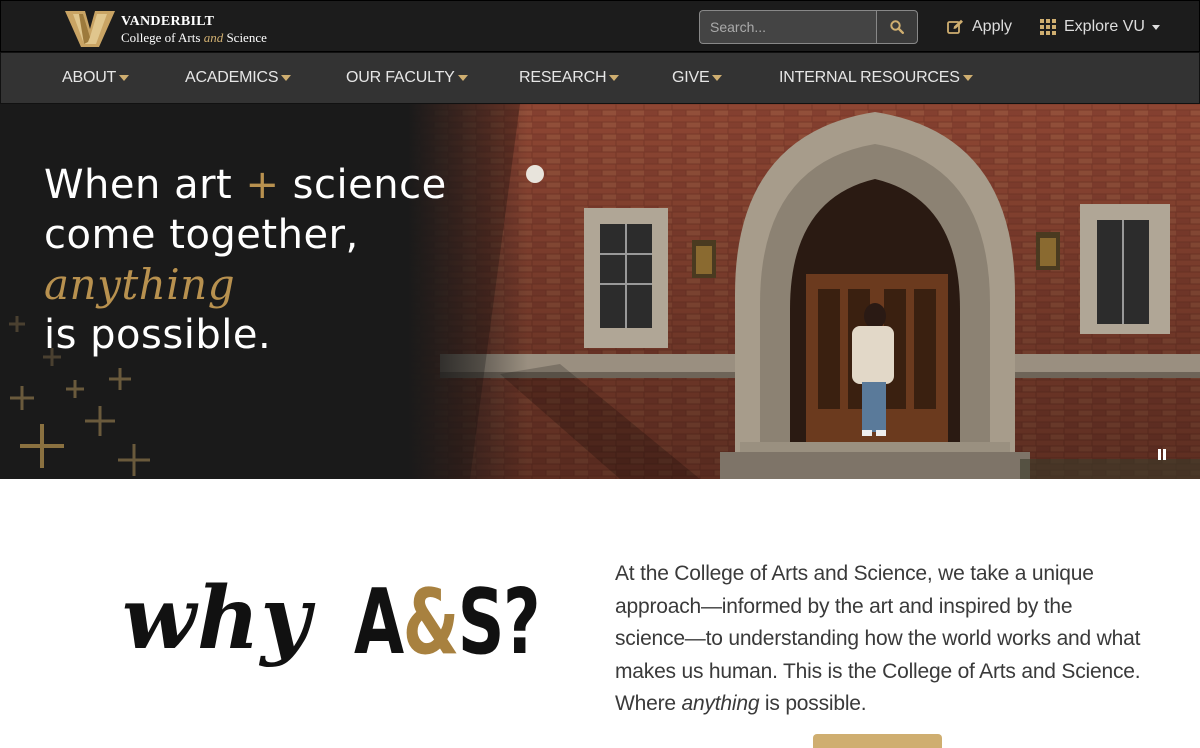 This screenshot has height=748, width=1200. What do you see at coordinates (369, 185) in the screenshot?
I see `hero-text-science: science` at bounding box center [369, 185].